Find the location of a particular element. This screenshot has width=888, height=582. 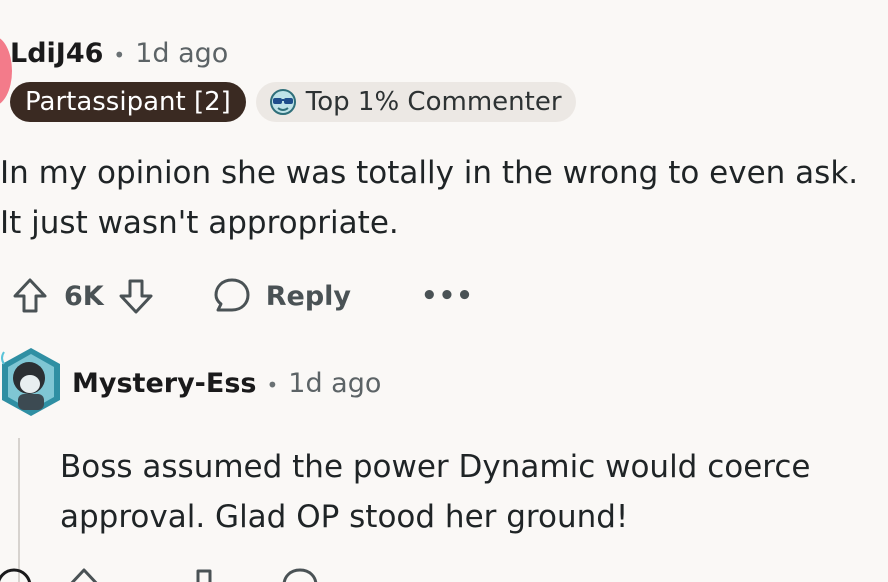

reply-button: Reply is located at coordinates (281, 296).